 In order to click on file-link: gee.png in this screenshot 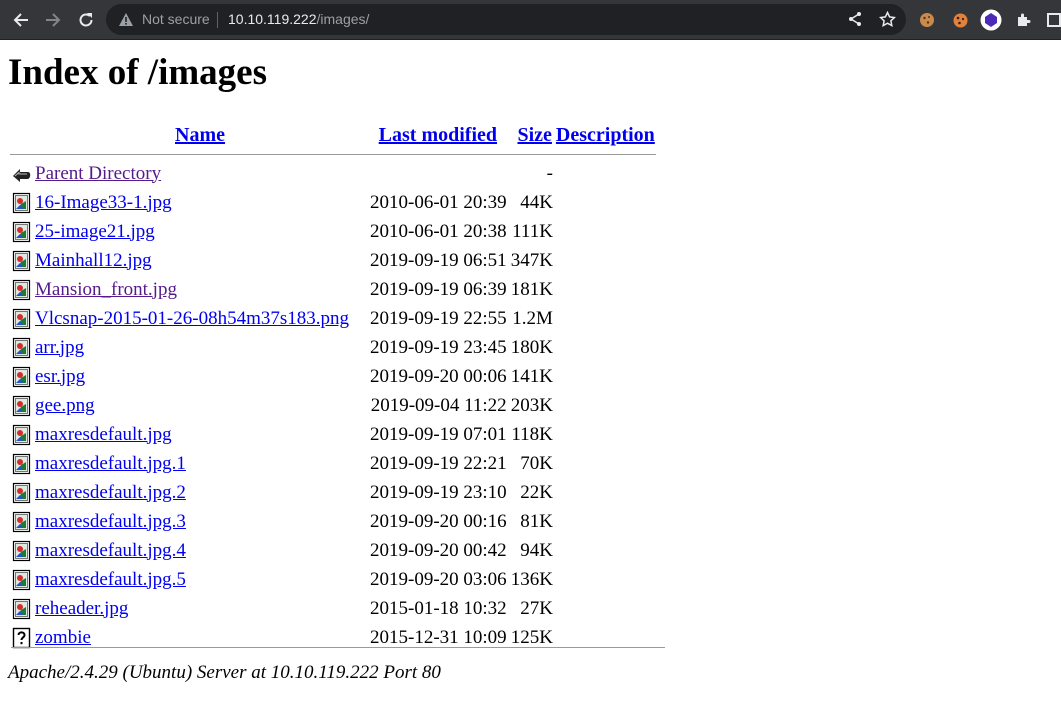, I will do `click(65, 405)`.